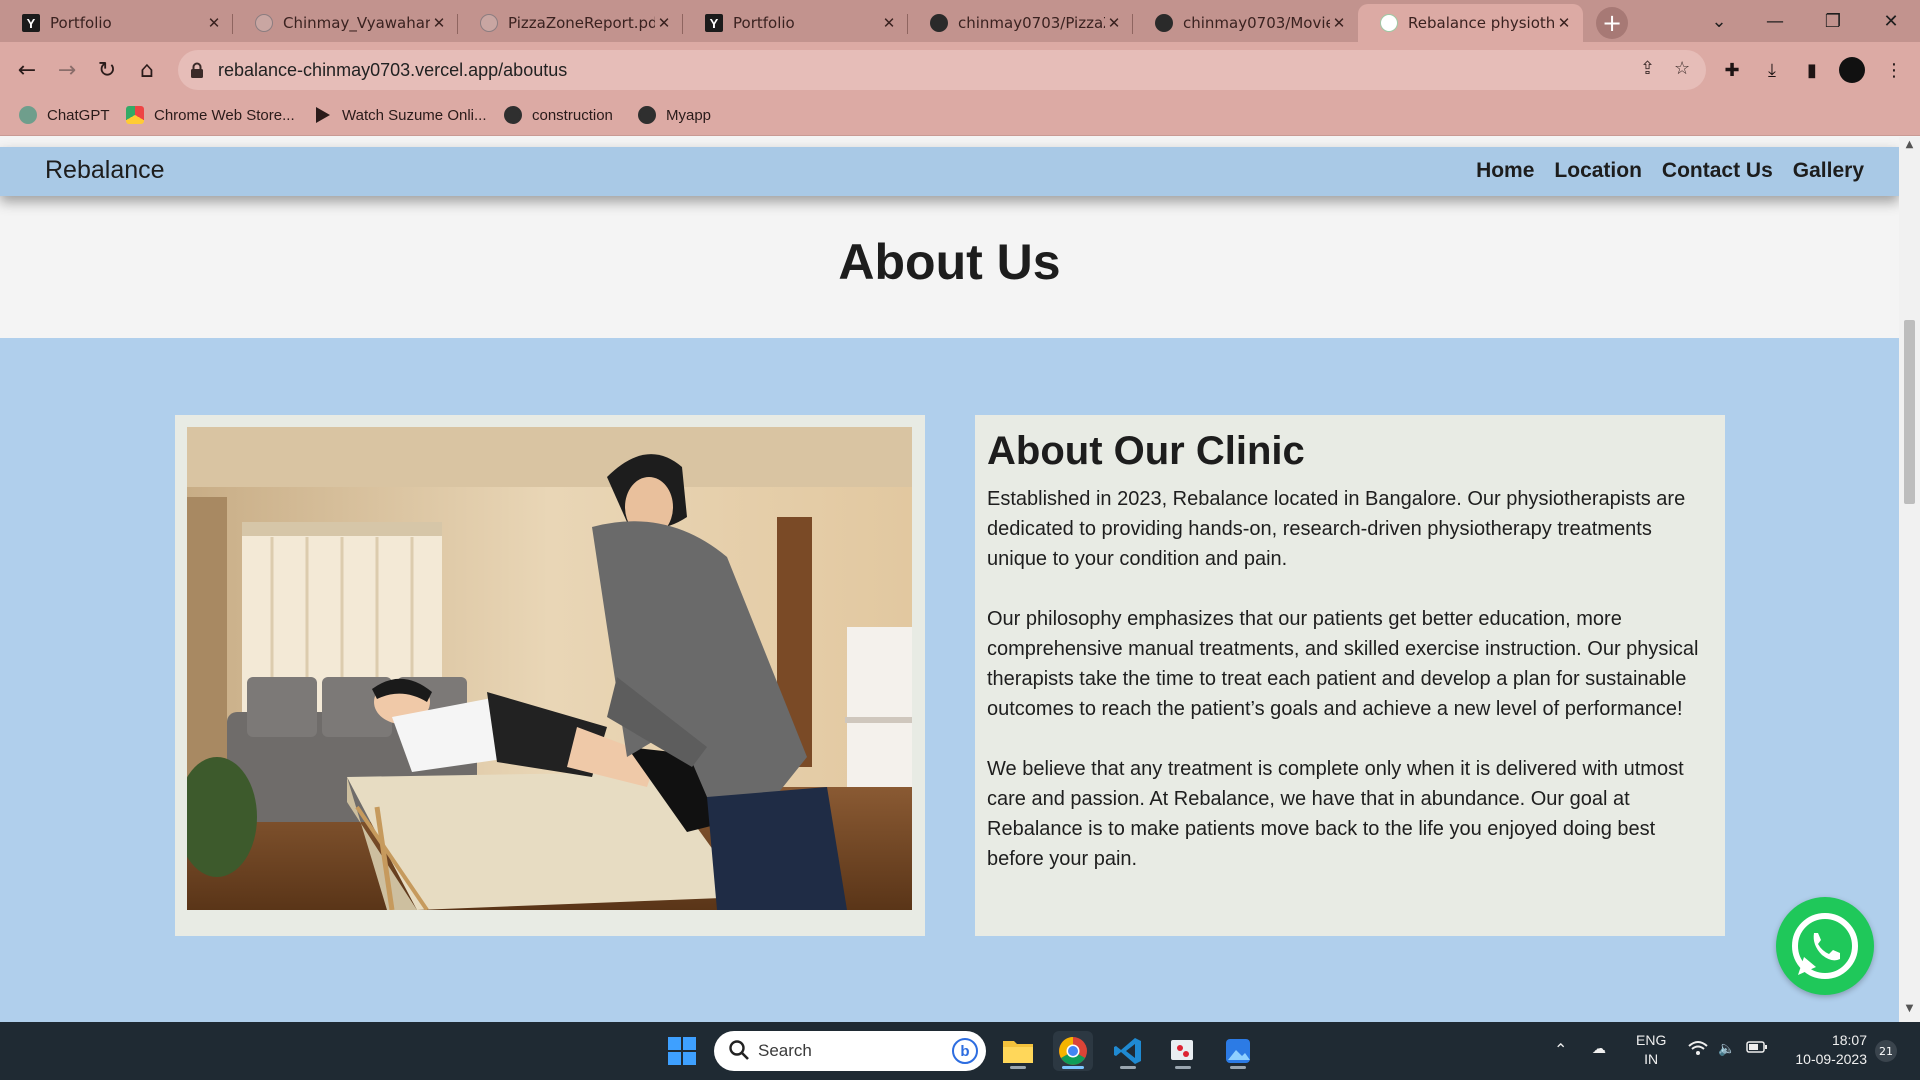 The width and height of the screenshot is (1920, 1080). What do you see at coordinates (1852, 70) in the screenshot?
I see `profile-avatar` at bounding box center [1852, 70].